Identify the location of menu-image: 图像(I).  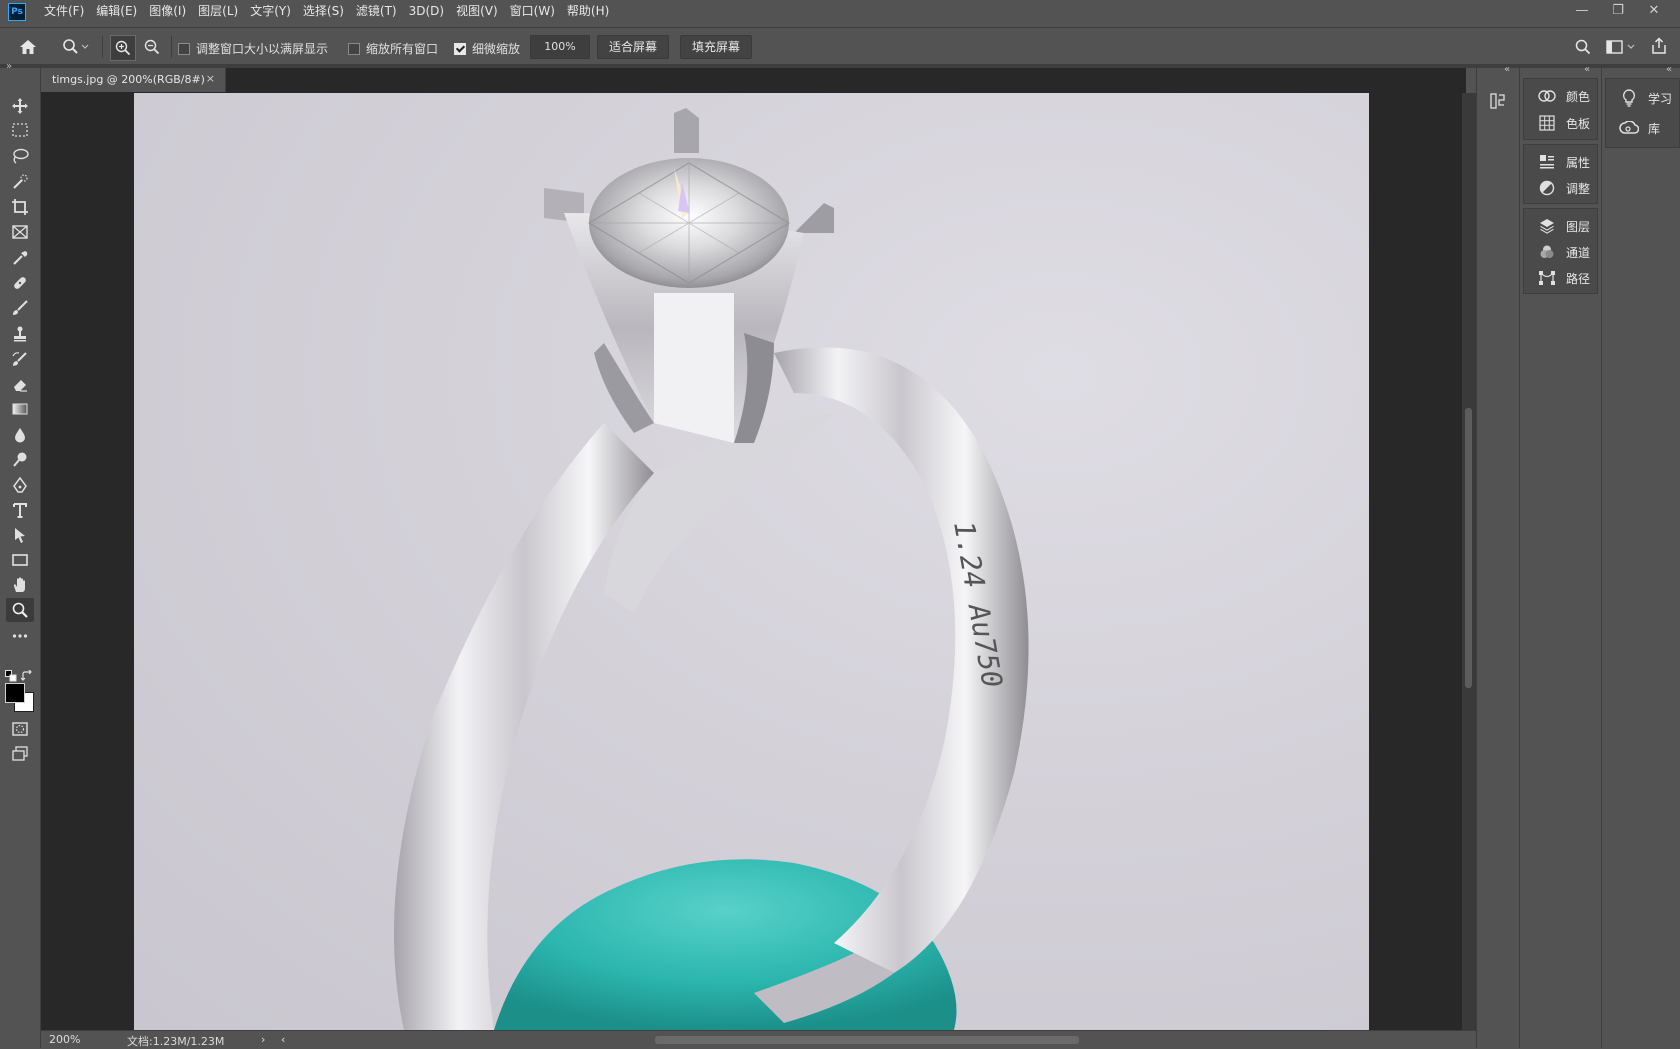
(167, 11).